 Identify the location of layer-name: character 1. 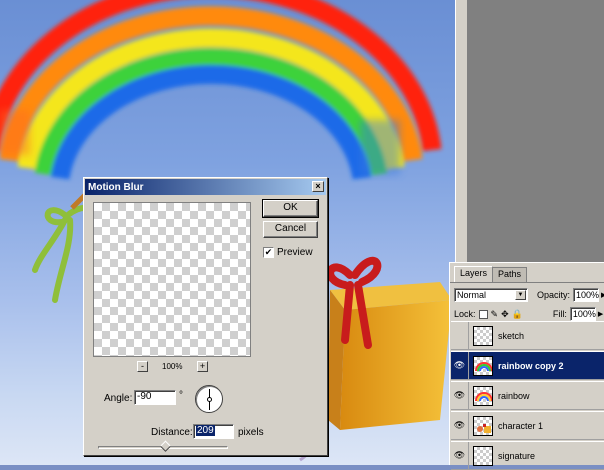
(521, 425).